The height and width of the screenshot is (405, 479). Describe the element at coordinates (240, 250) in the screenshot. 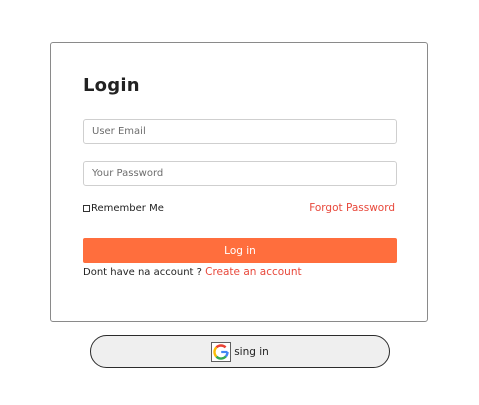

I see `login-button: Log in` at that location.